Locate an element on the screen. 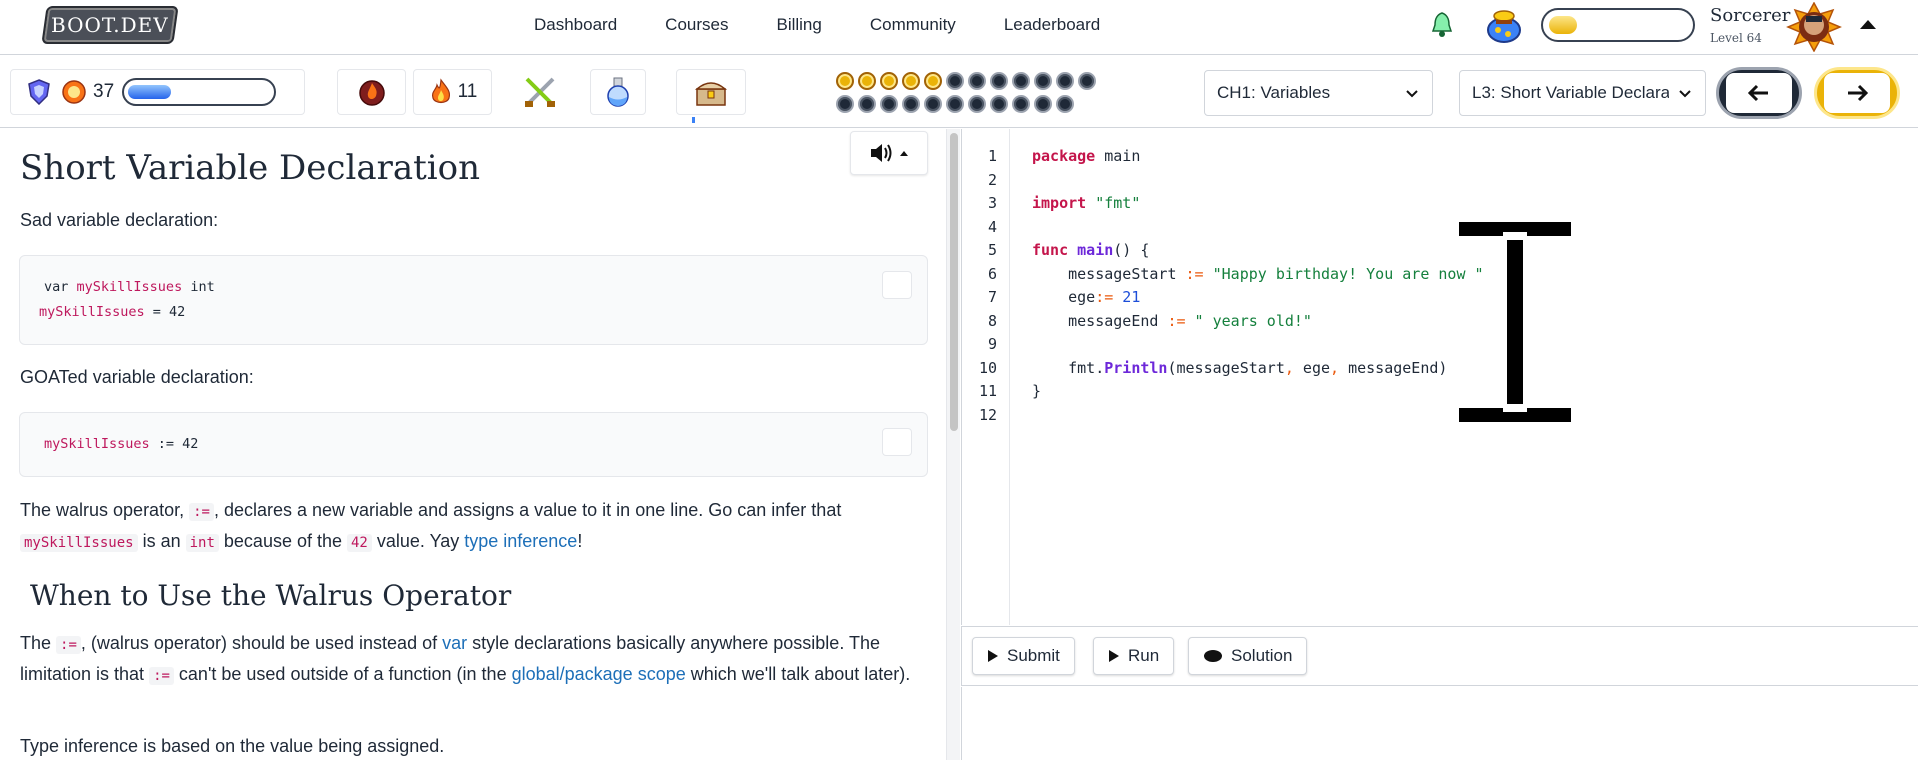 The width and height of the screenshot is (1918, 760). code-type: int is located at coordinates (202, 287).